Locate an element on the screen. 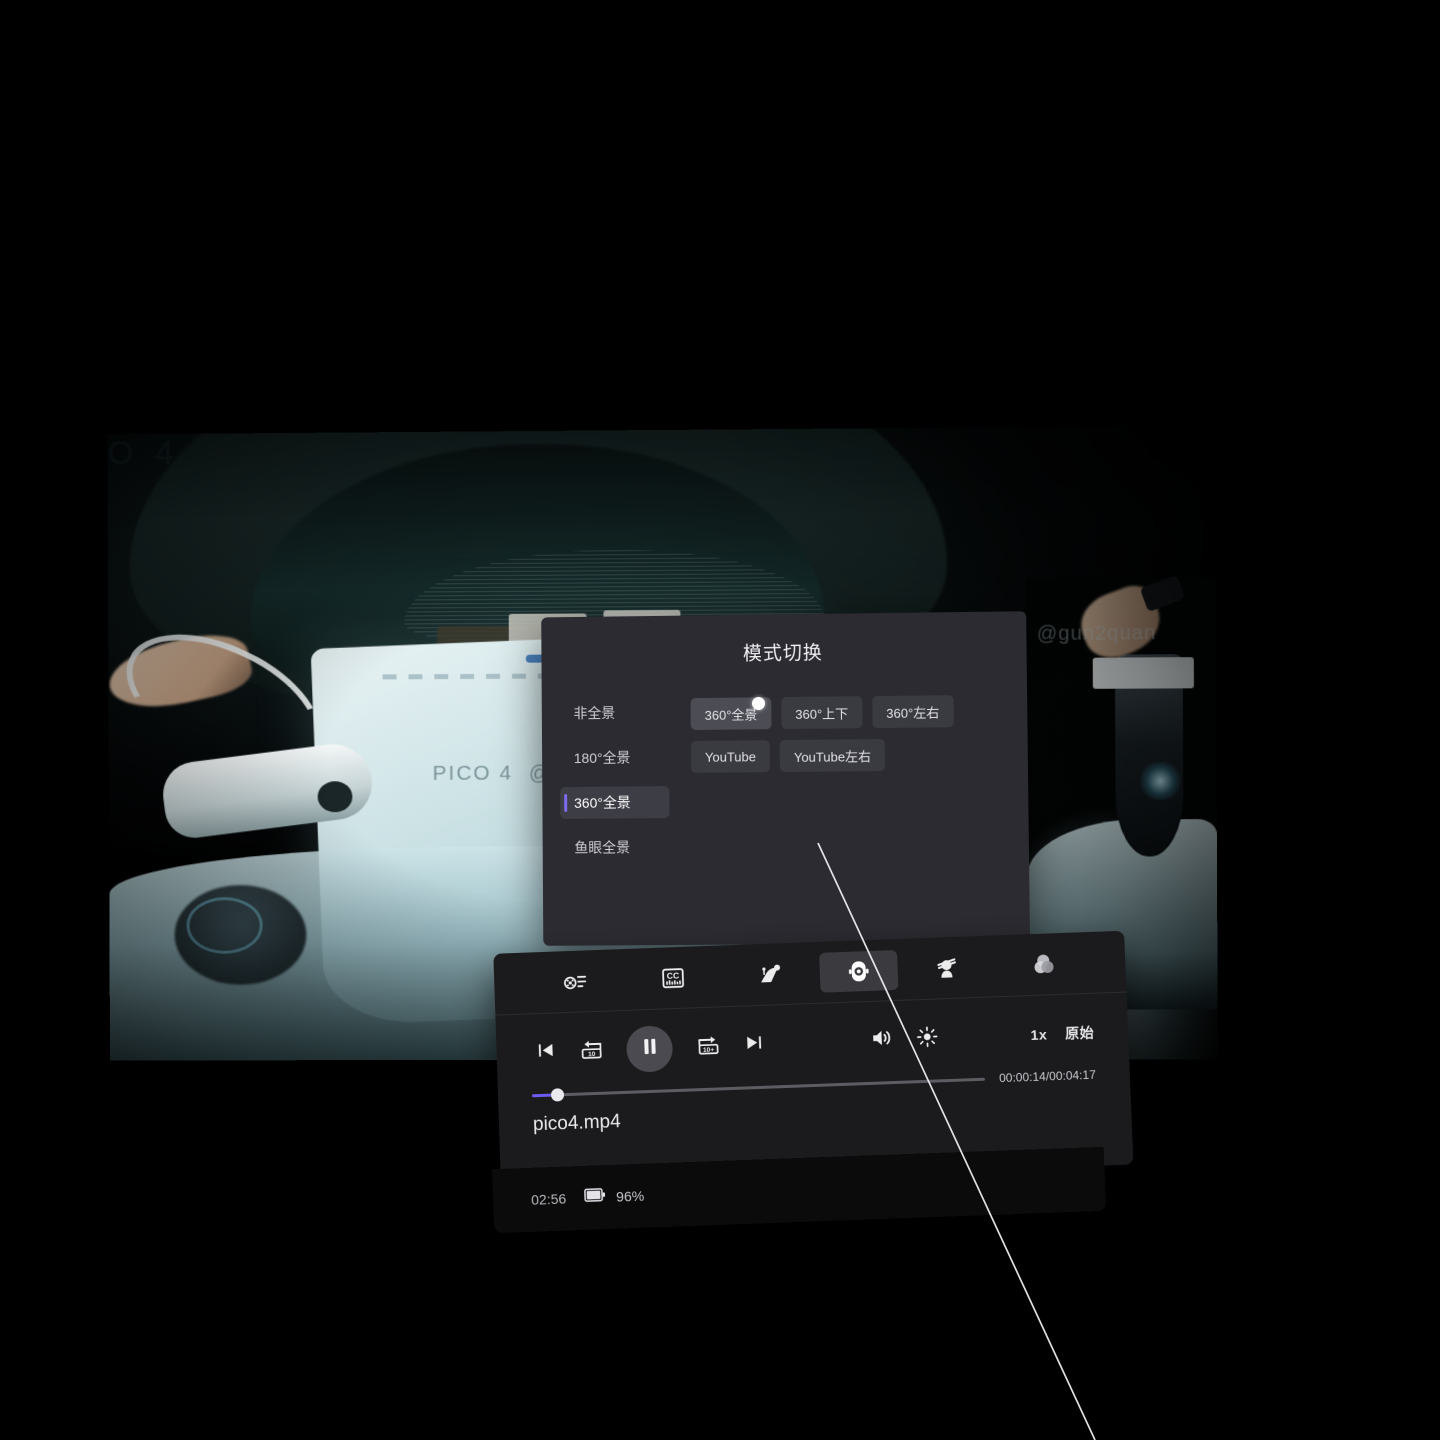 The height and width of the screenshot is (1440, 1440). sidebar-item-label: 180°全景 is located at coordinates (602, 758).